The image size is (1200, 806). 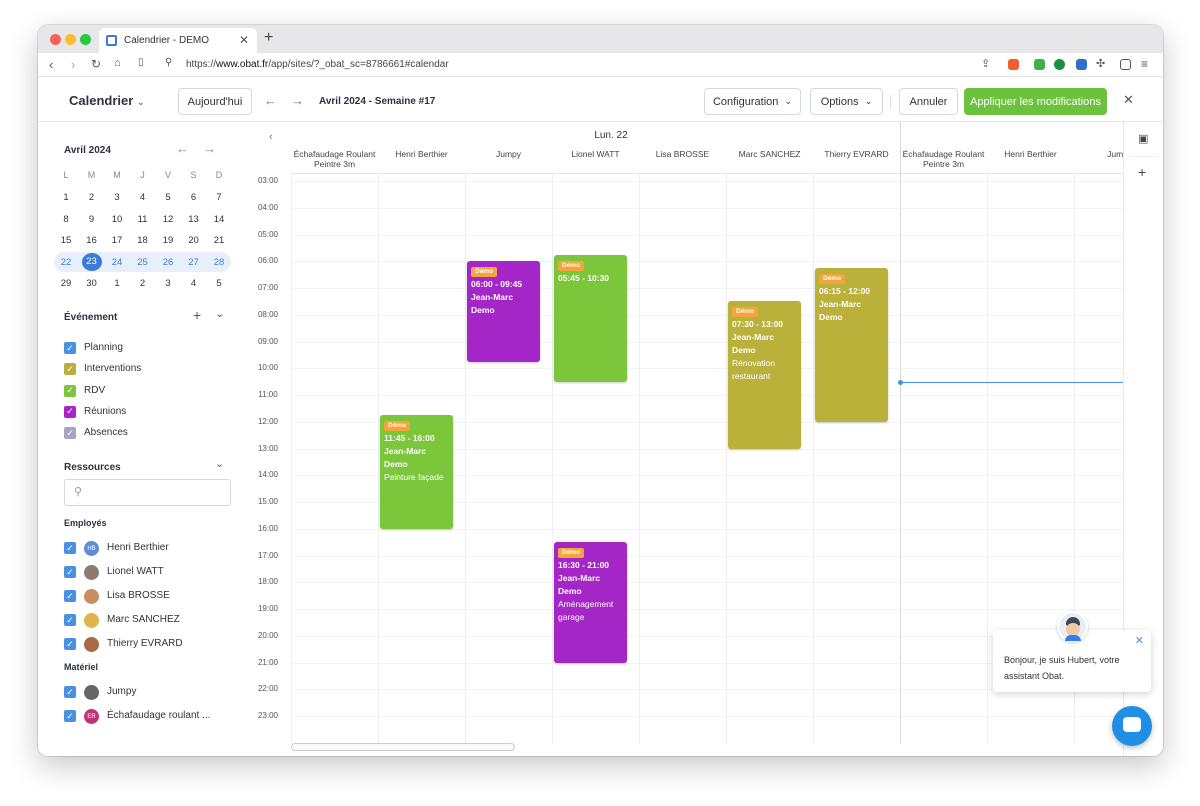 What do you see at coordinates (985, 63) in the screenshot?
I see `share-icon: ⇪` at bounding box center [985, 63].